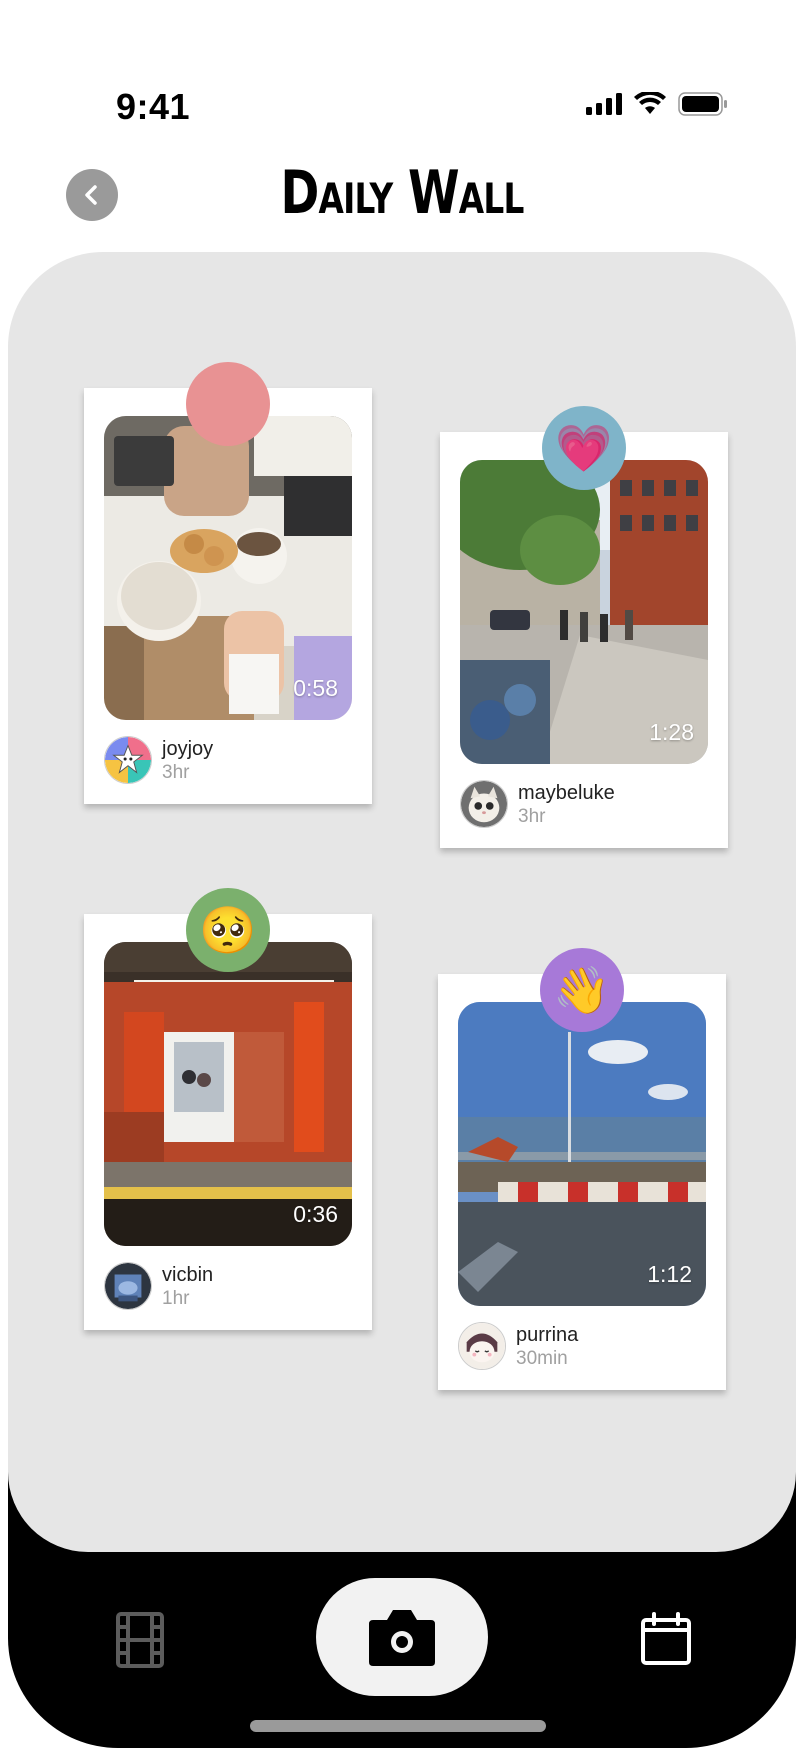  I want to click on reaction-emoji: 🥺, so click(228, 929).